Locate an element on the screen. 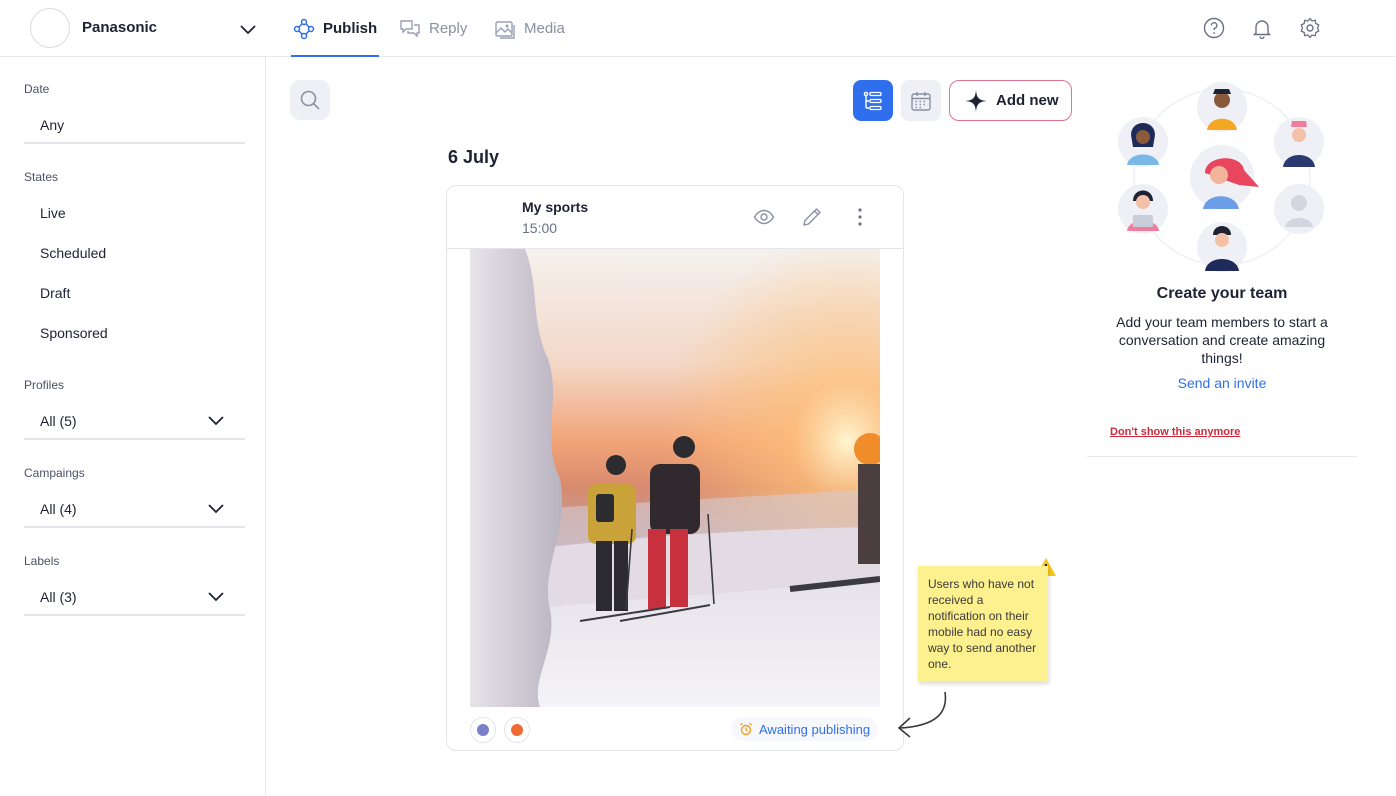 The image size is (1396, 796). settings-icon is located at coordinates (1310, 28).